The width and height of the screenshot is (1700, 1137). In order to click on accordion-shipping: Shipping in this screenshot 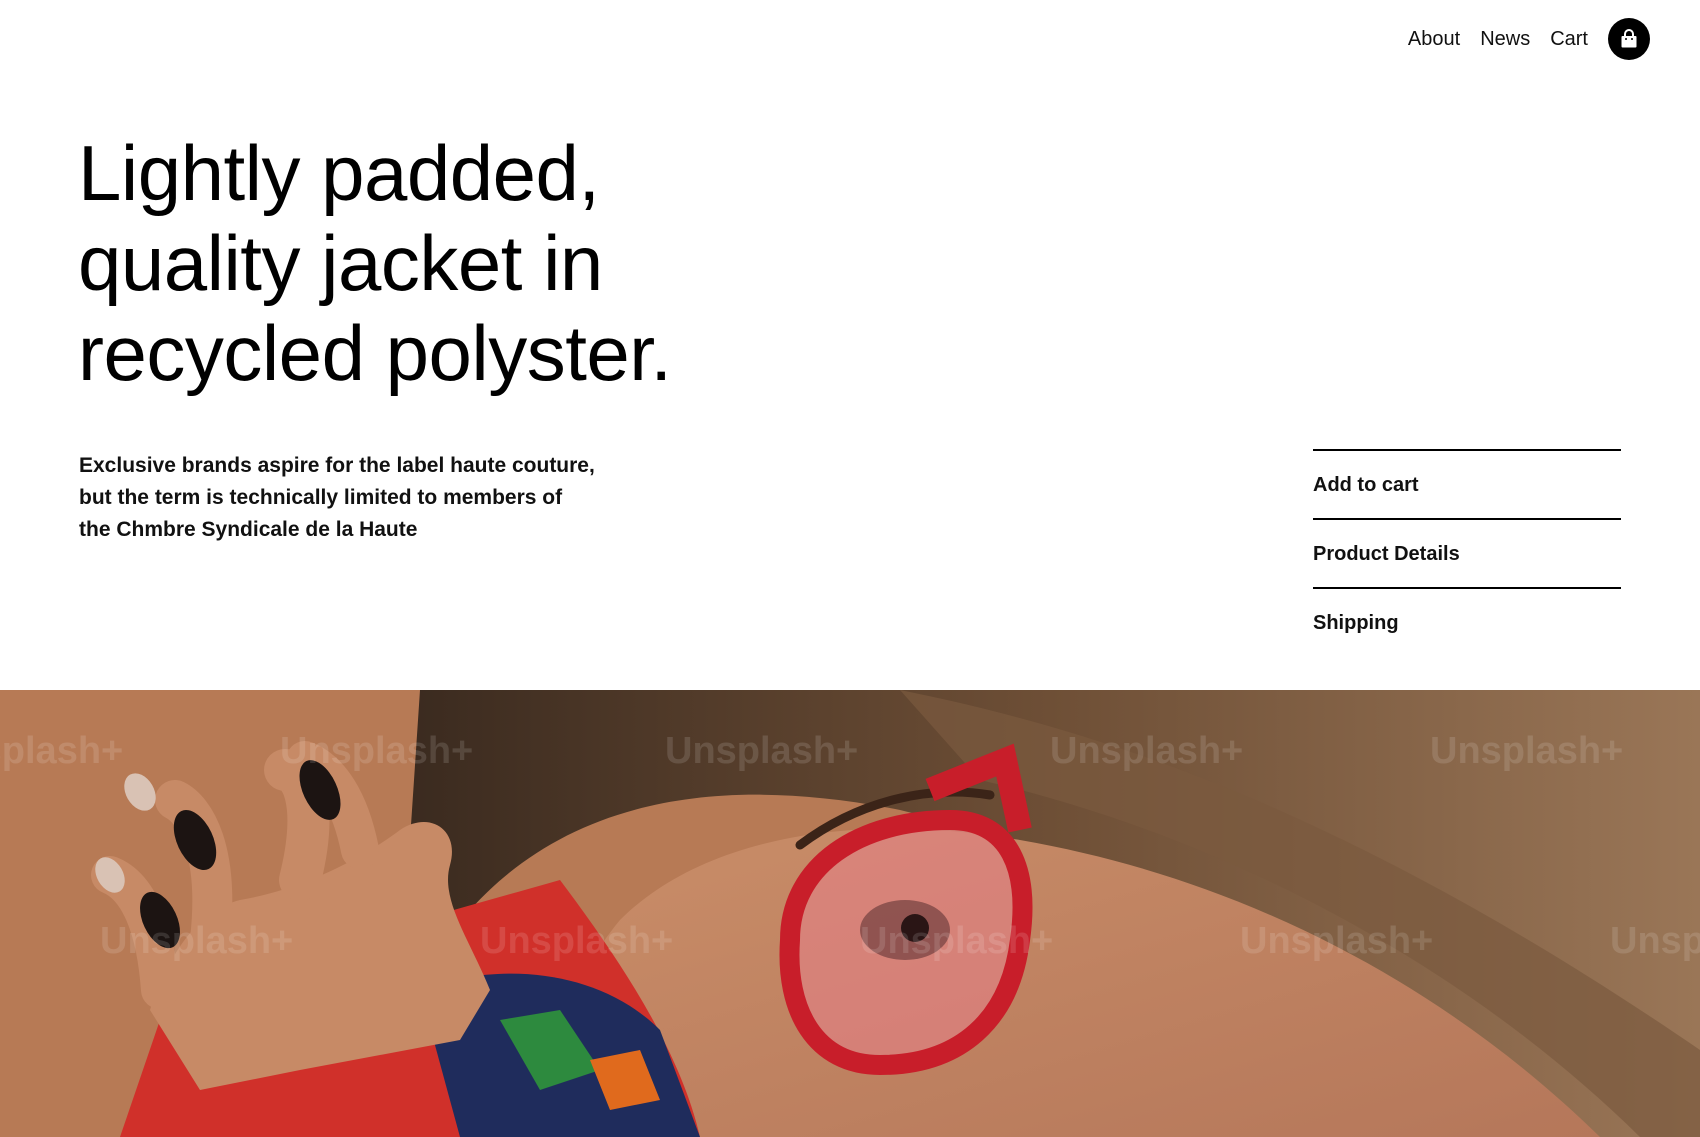, I will do `click(1467, 621)`.